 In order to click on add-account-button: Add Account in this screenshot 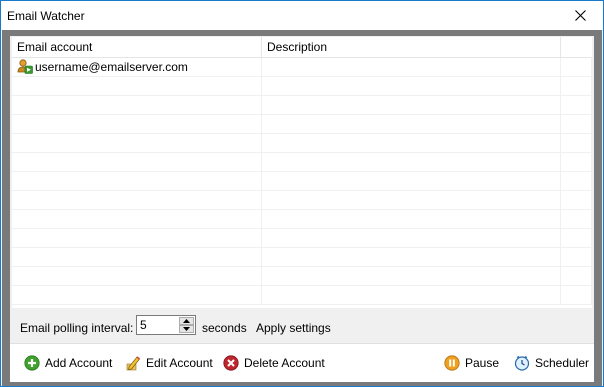, I will do `click(68, 363)`.